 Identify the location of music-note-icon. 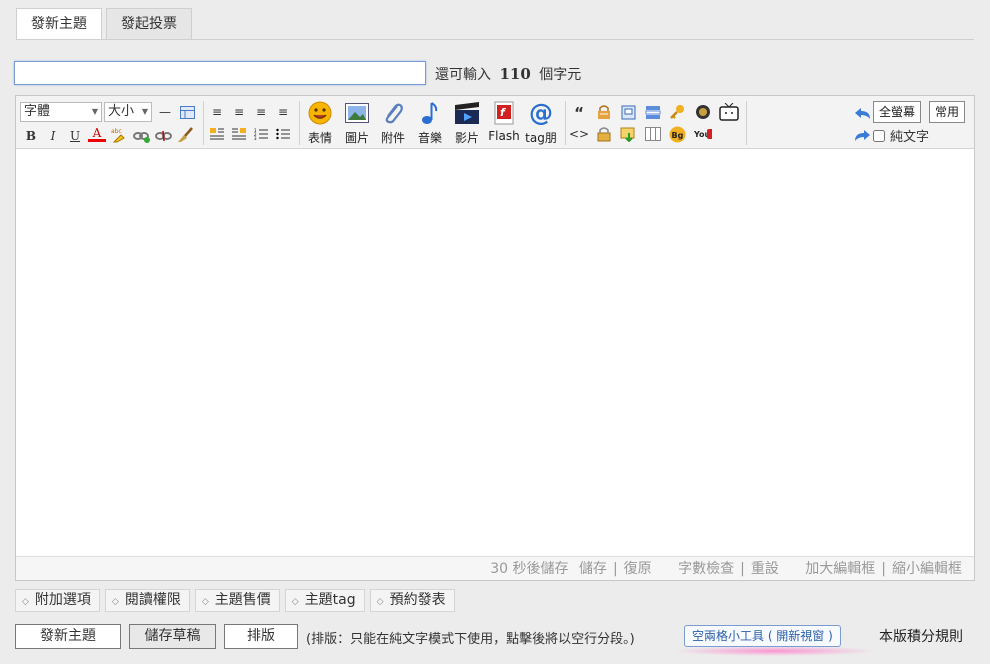
(430, 113).